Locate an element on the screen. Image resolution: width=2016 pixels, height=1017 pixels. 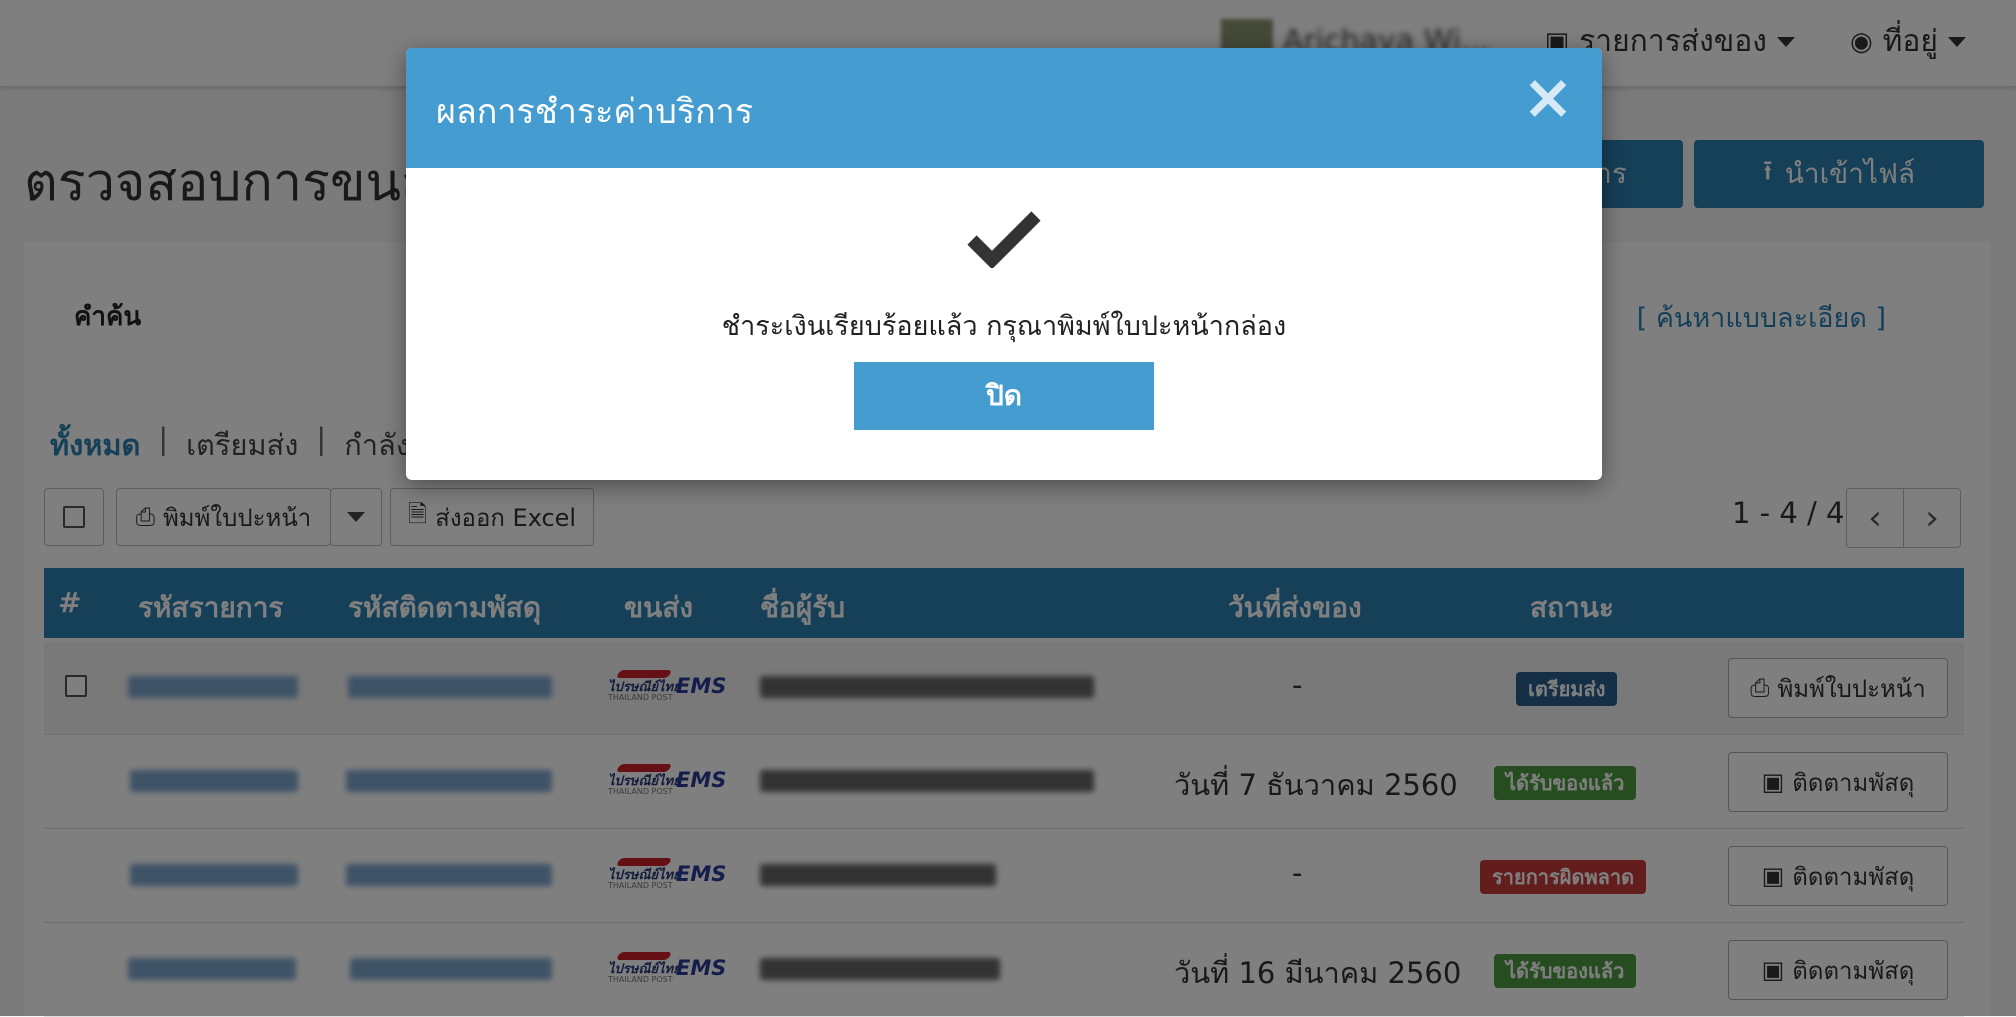
close-icon: × is located at coordinates (1548, 97).